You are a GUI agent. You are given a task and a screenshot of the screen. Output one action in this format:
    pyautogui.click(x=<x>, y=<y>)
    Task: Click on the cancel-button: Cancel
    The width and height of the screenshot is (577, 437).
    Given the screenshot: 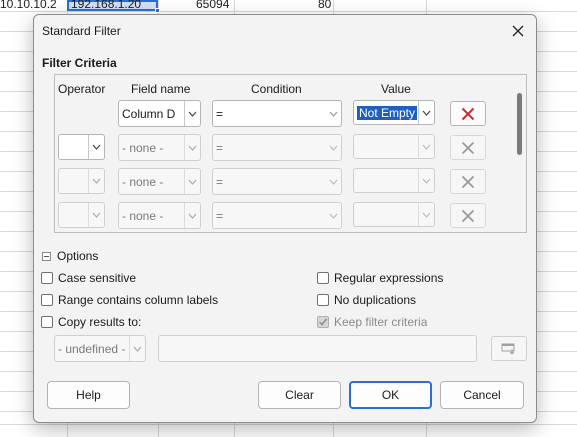 What is the action you would take?
    pyautogui.click(x=482, y=395)
    